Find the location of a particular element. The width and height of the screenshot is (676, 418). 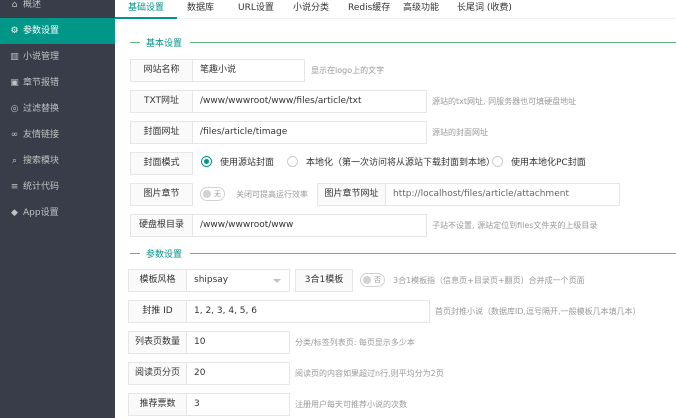

sidebar-item-chapter-errors: ▣ 章节报错 is located at coordinates (57, 83).